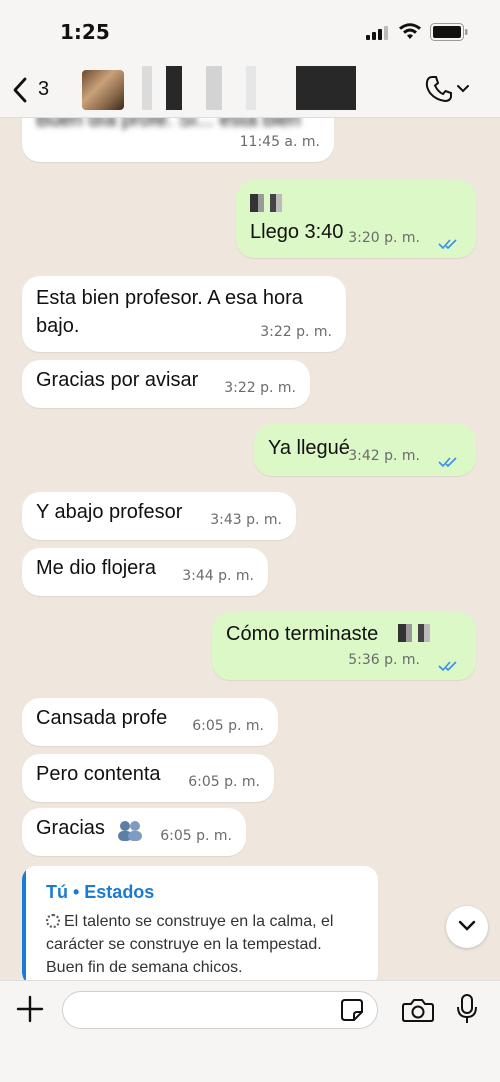 Image resolution: width=500 pixels, height=1082 pixels. I want to click on battery-icon, so click(449, 32).